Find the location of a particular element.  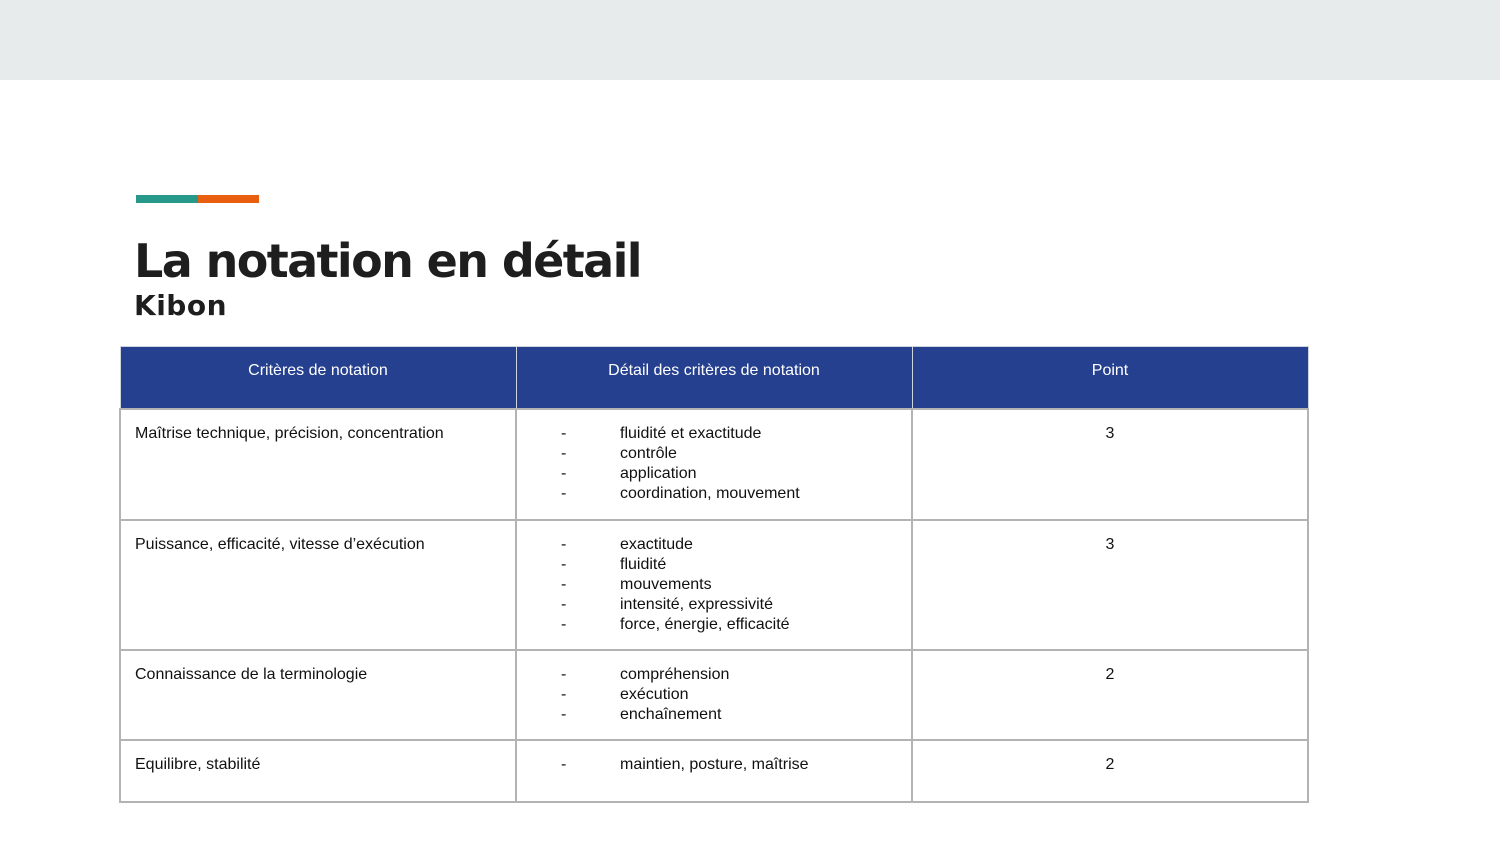

list-item: - compréhension is located at coordinates (729, 675).